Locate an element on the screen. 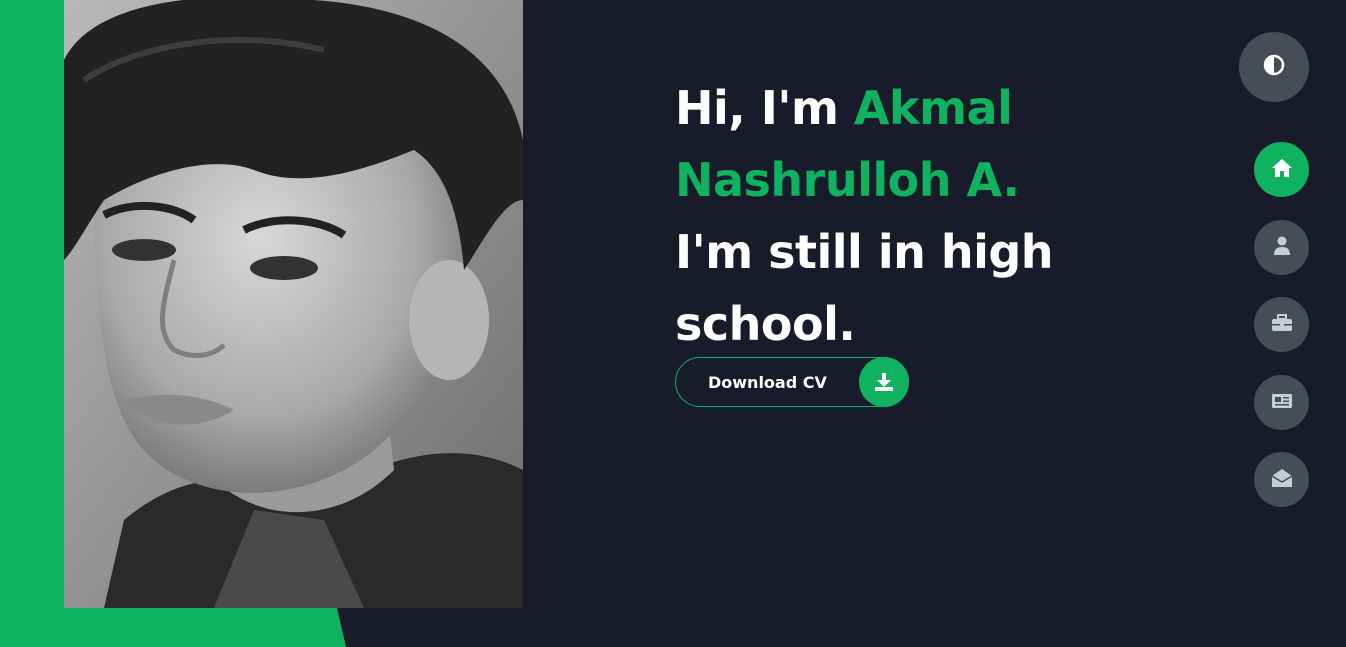 The width and height of the screenshot is (1346, 647). half-circle-icon is located at coordinates (1274, 67).